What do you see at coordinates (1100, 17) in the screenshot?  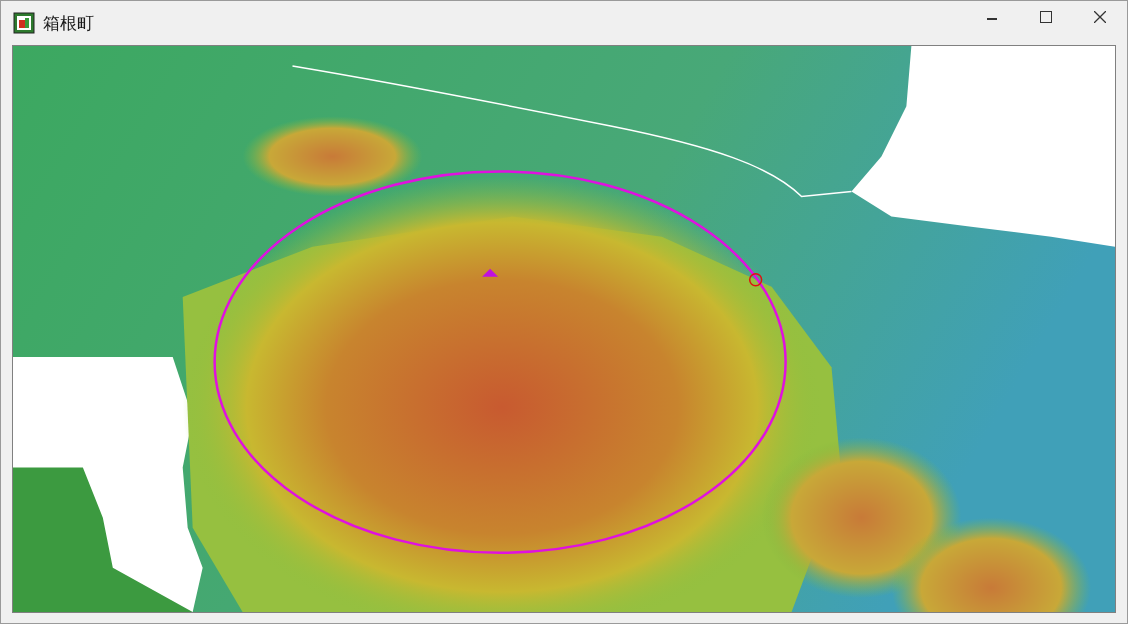 I see `close-icon` at bounding box center [1100, 17].